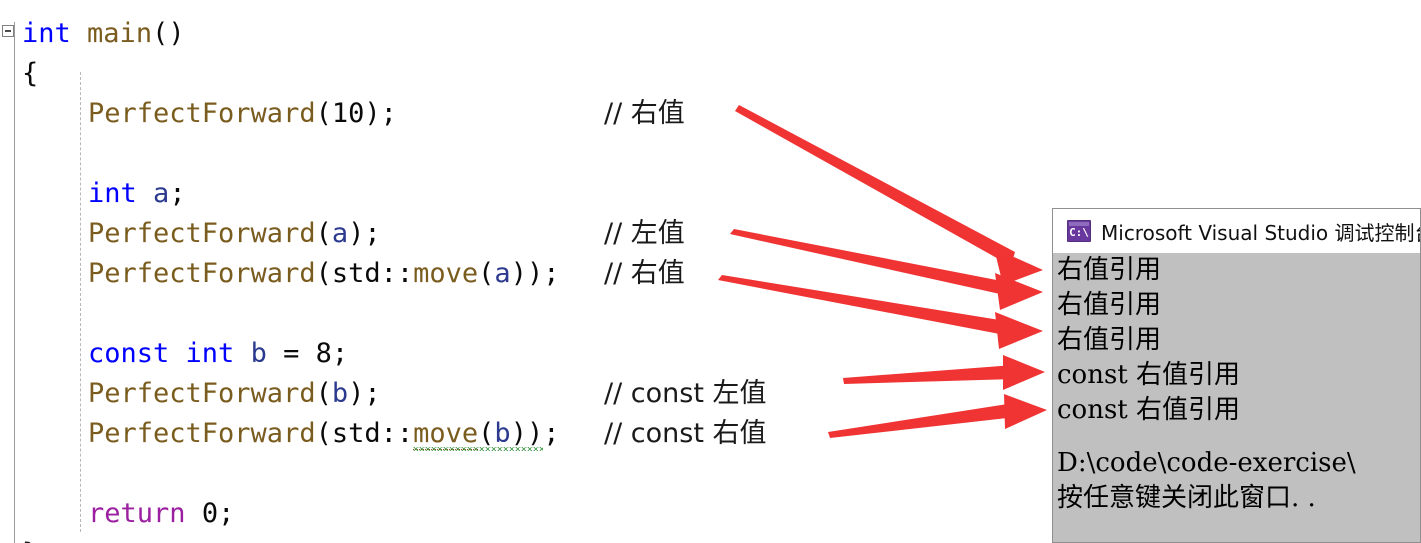 The height and width of the screenshot is (543, 1421). I want to click on code-line-13: return 0;, so click(161, 514).